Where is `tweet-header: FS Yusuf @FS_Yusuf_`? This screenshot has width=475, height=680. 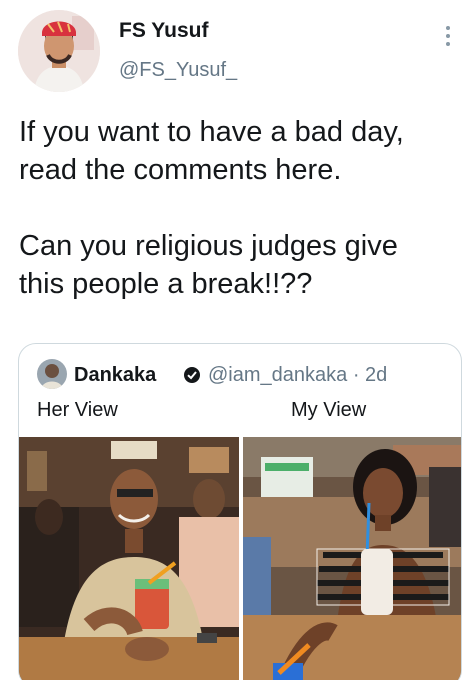 tweet-header: FS Yusuf @FS_Yusuf_ is located at coordinates (237, 50).